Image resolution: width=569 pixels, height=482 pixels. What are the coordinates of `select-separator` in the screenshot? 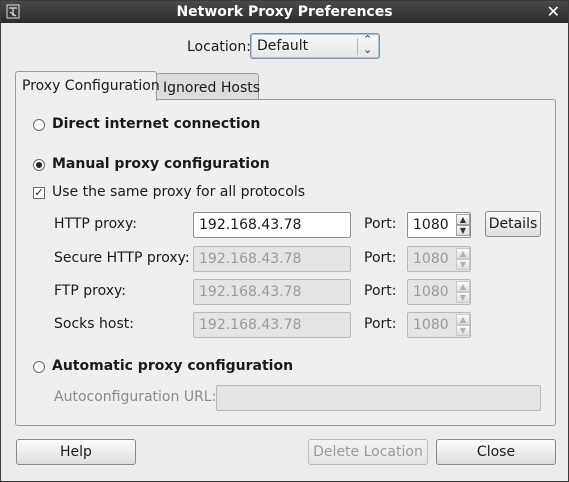 It's located at (357, 46).